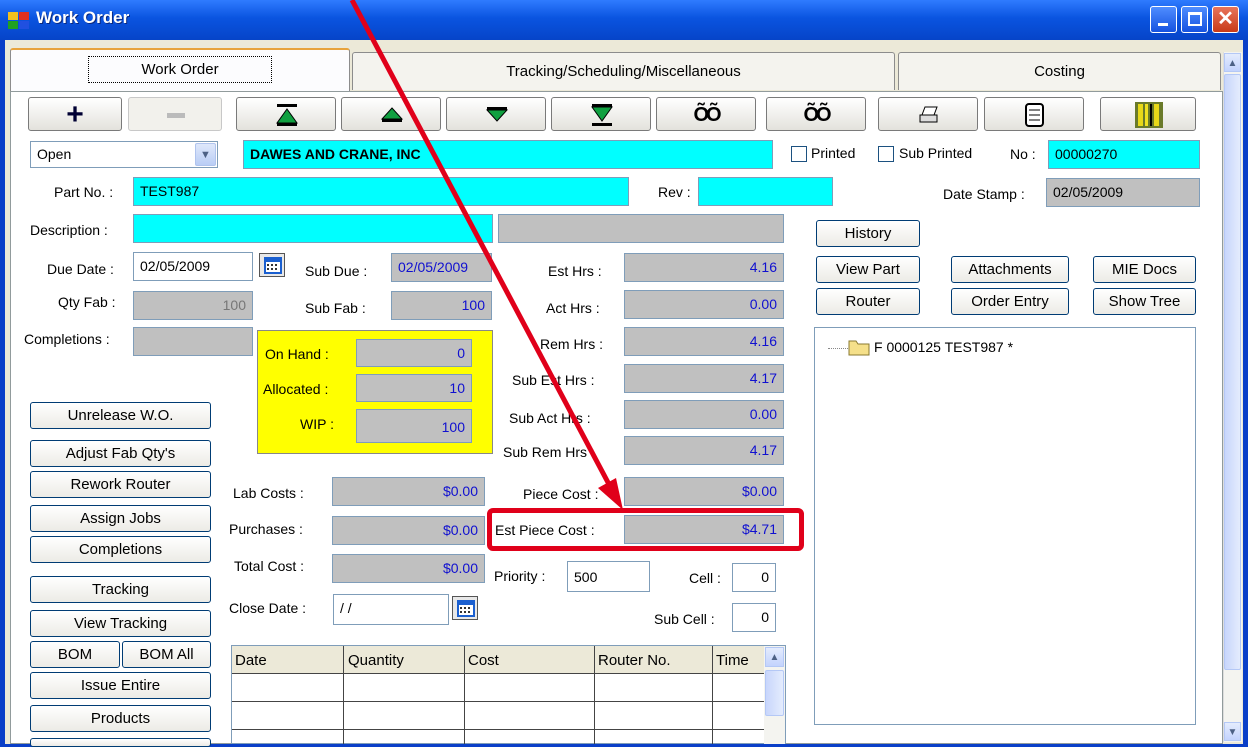 The image size is (1248, 747). Describe the element at coordinates (486, 255) in the screenshot. I see `annotation-arrow` at that location.